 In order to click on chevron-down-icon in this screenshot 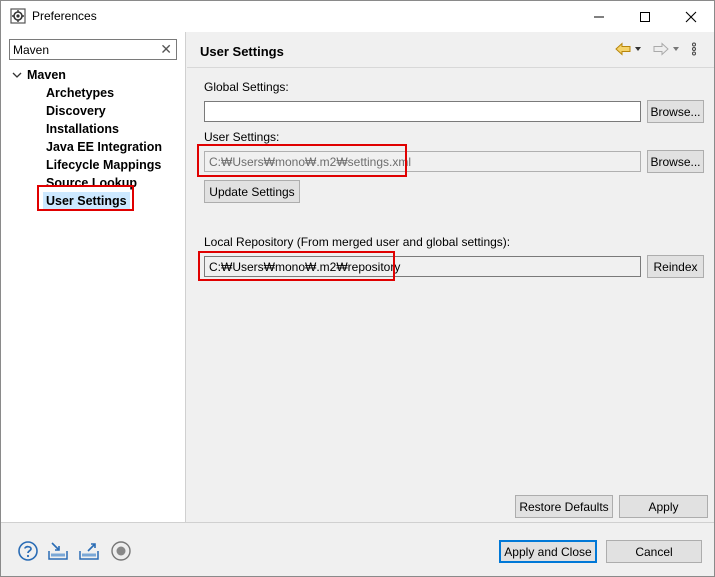, I will do `click(17, 75)`.